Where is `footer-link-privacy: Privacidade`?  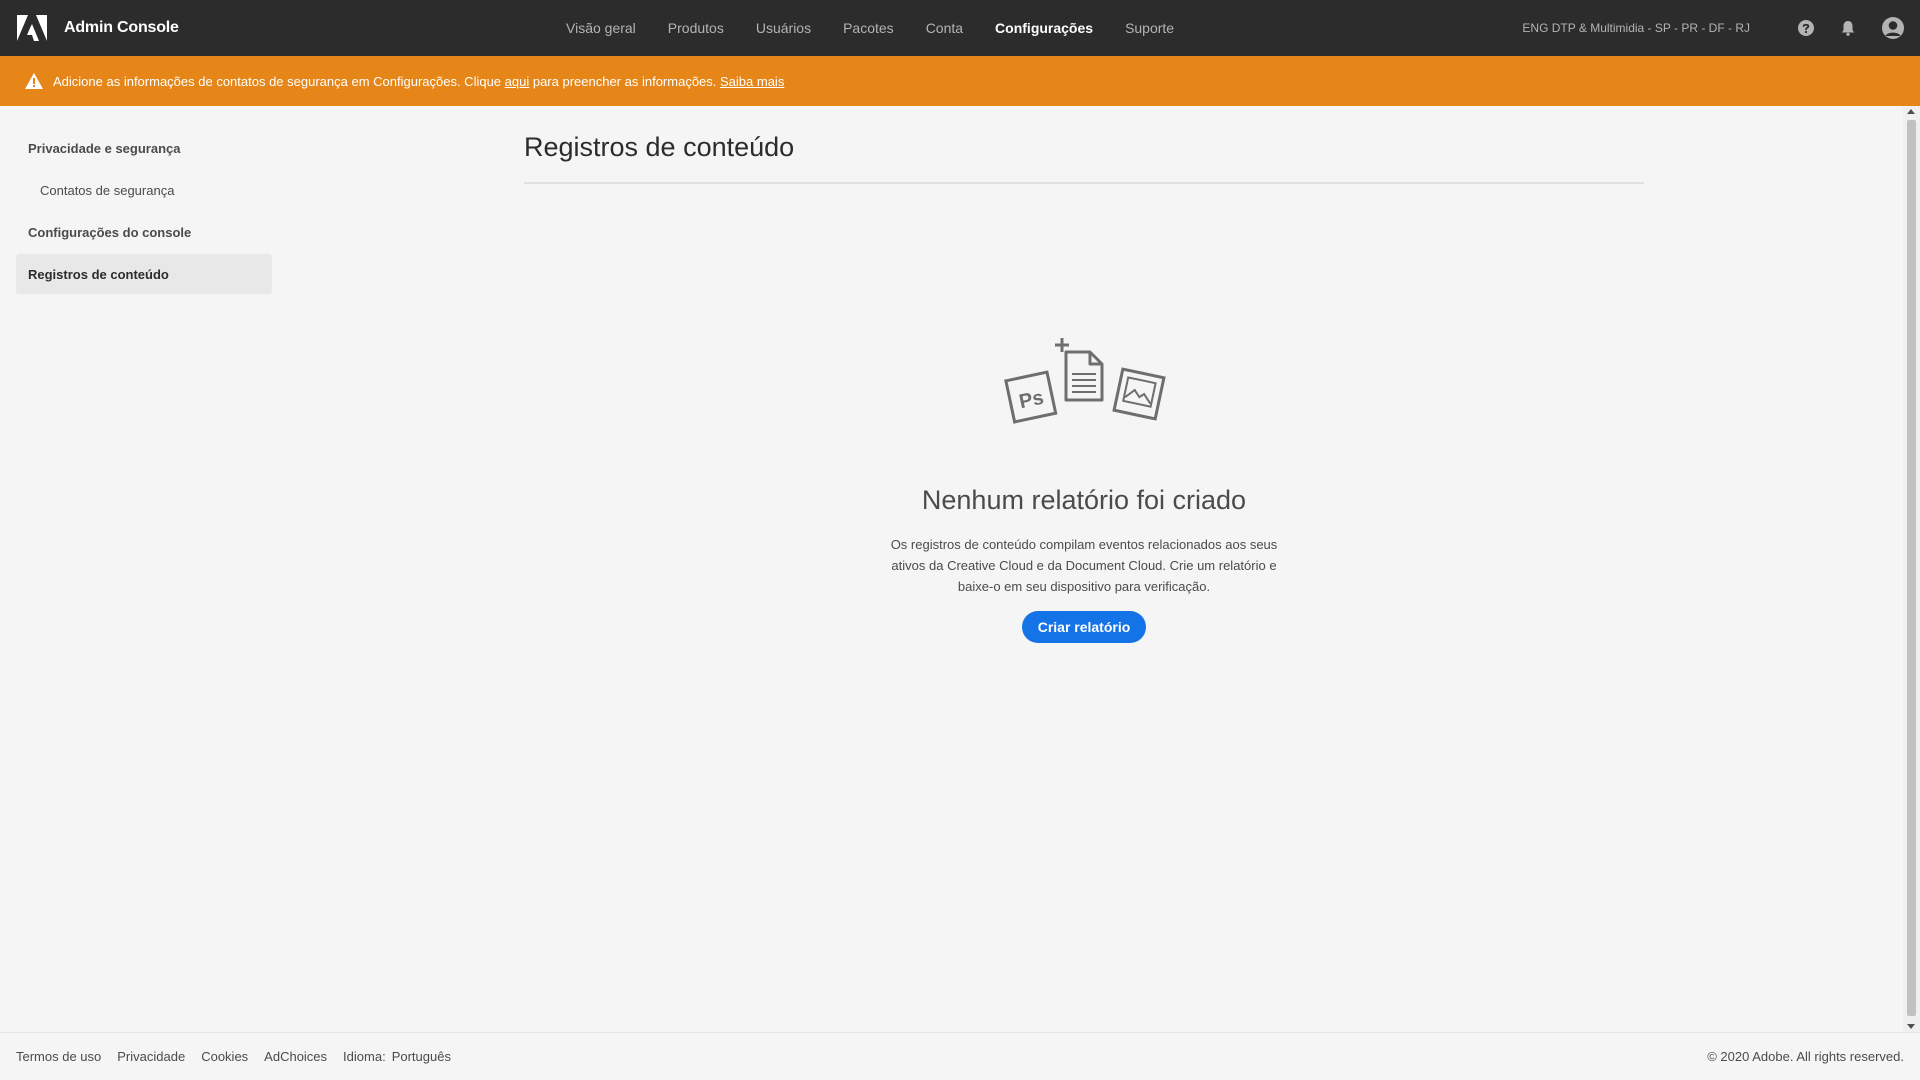
footer-link-privacy: Privacidade is located at coordinates (151, 1056).